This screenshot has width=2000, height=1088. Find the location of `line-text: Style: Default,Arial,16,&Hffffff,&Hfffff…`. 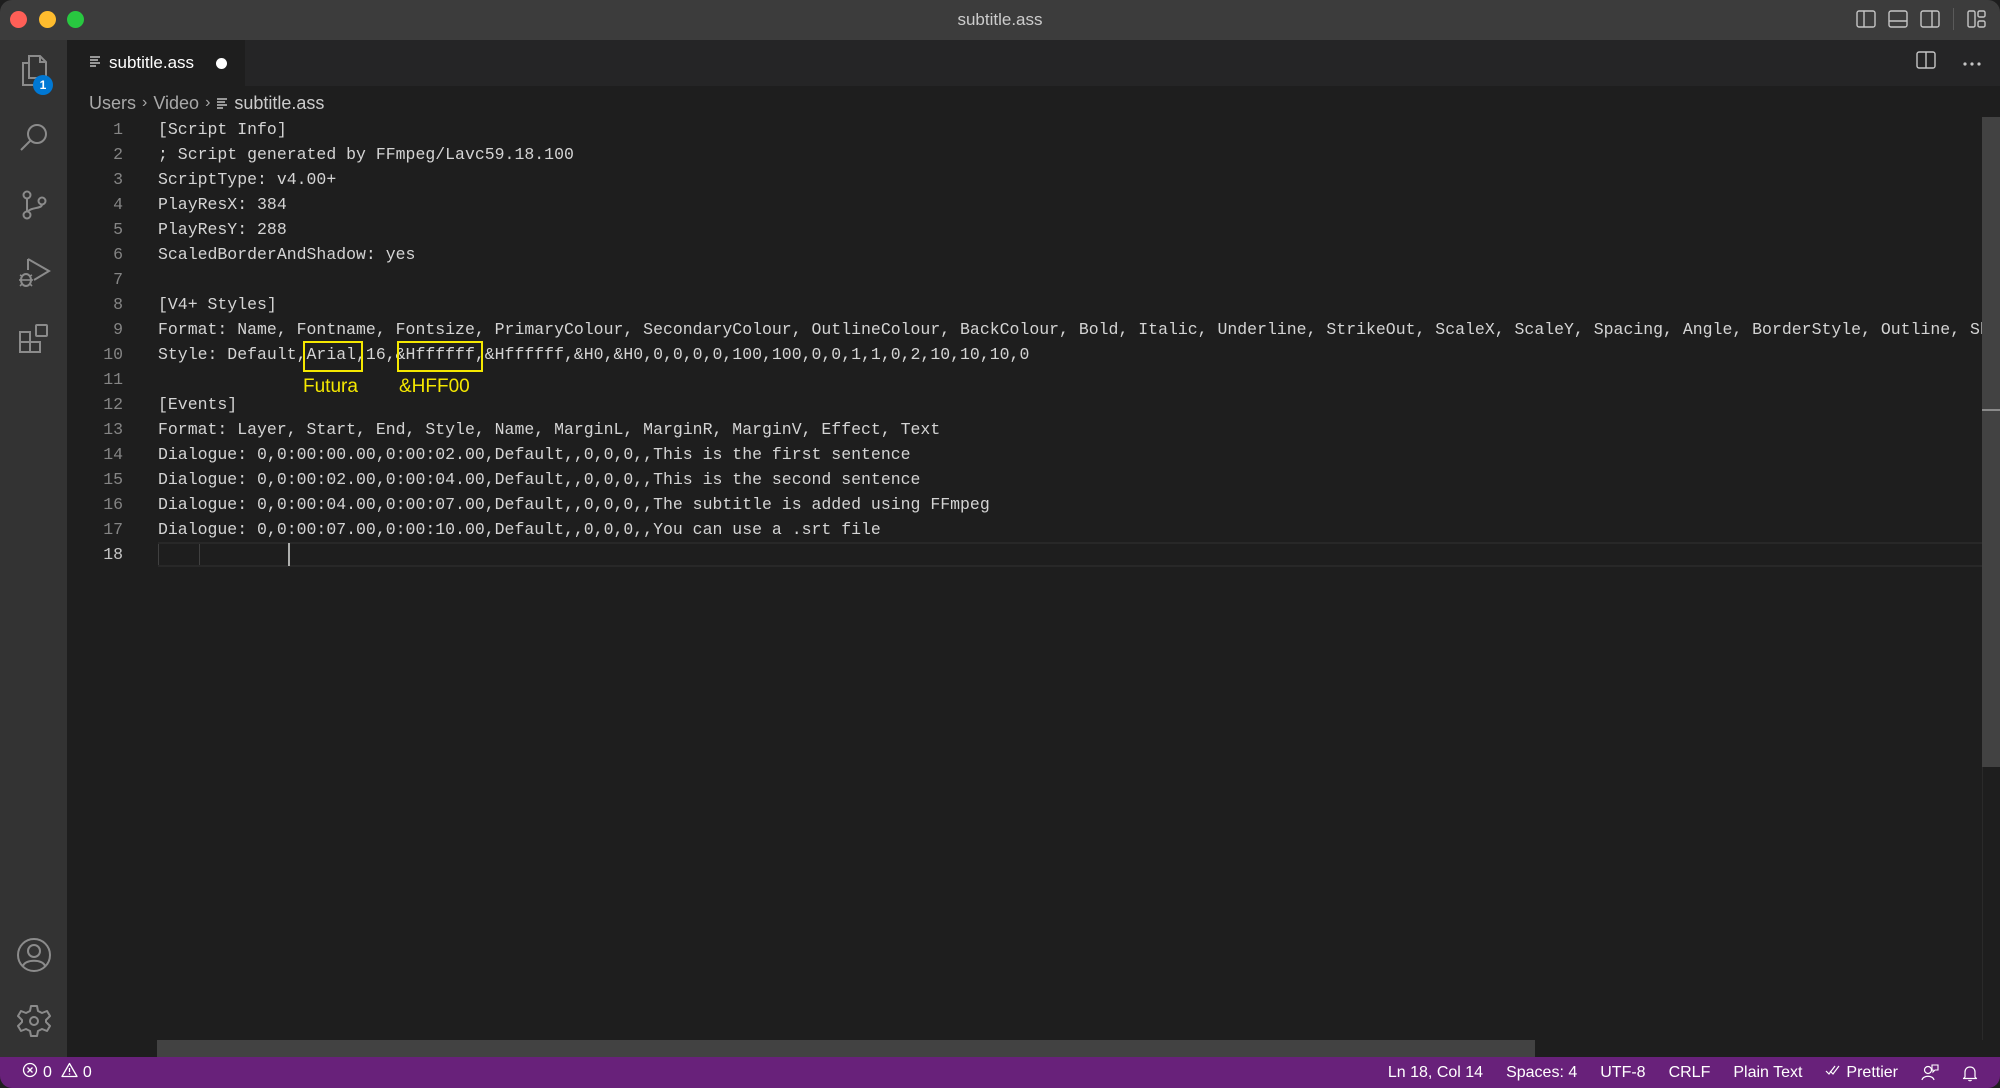

line-text: Style: Default,Arial,16,&Hffffff,&Hfffff… is located at coordinates (593, 354).